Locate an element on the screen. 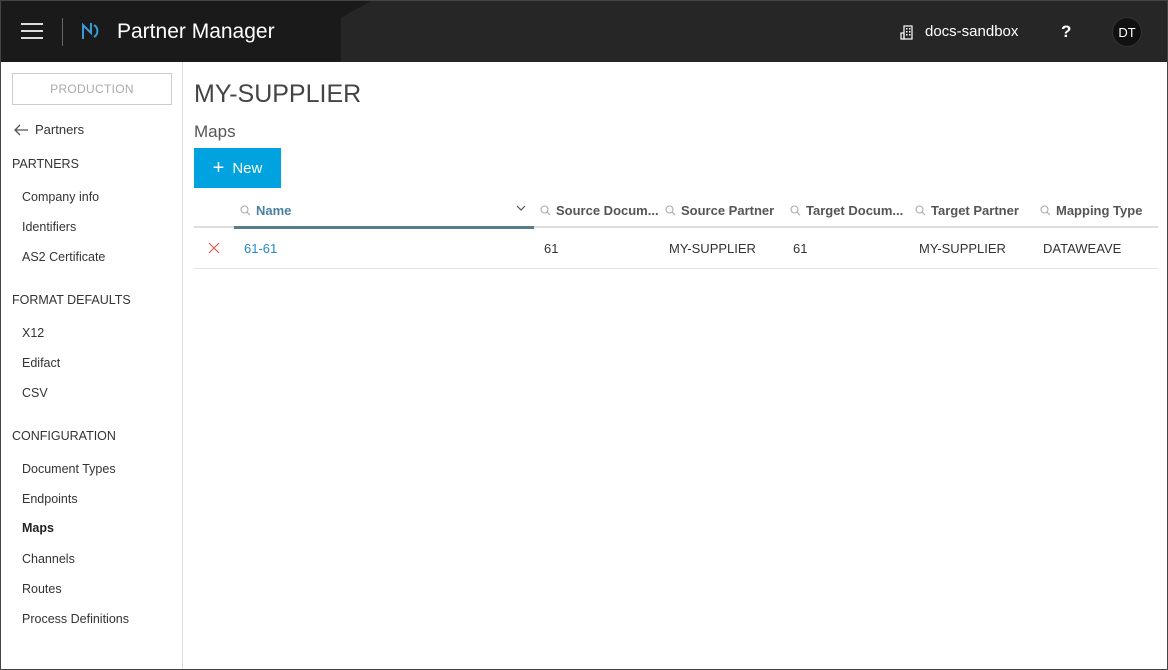 The image size is (1168, 670). sidebar-item-document-types: Document Types is located at coordinates (69, 469).